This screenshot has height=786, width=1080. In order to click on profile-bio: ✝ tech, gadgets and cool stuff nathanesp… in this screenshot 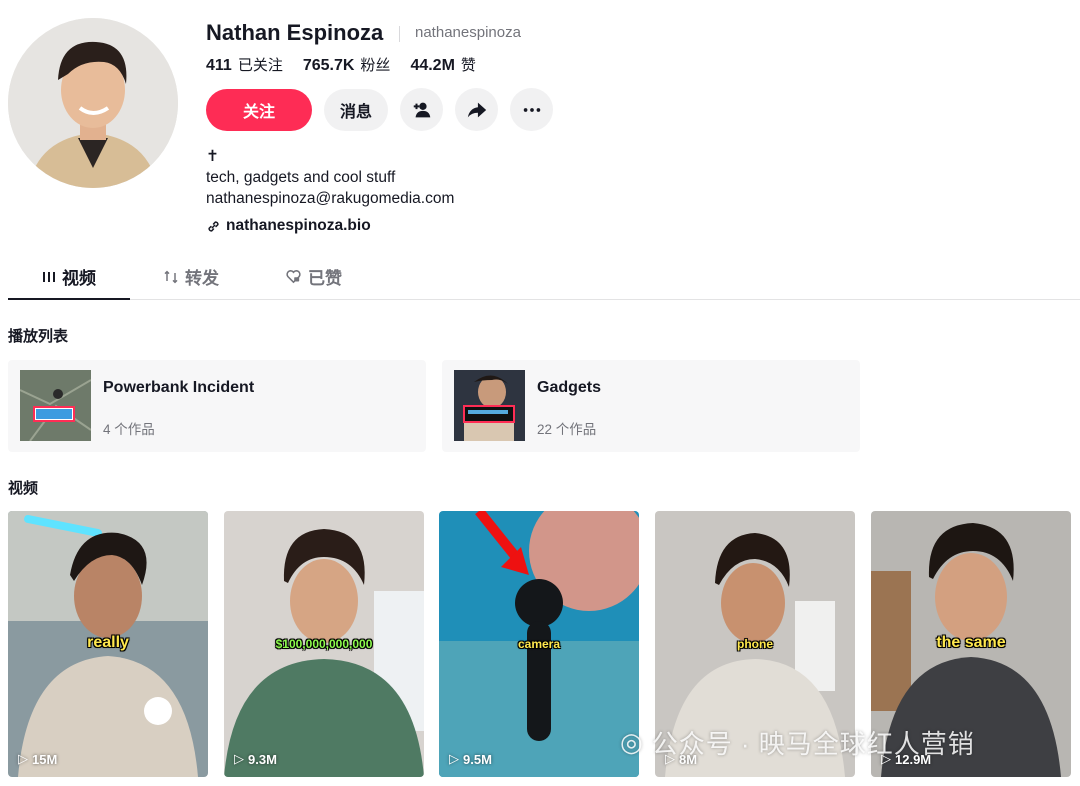, I will do `click(330, 177)`.